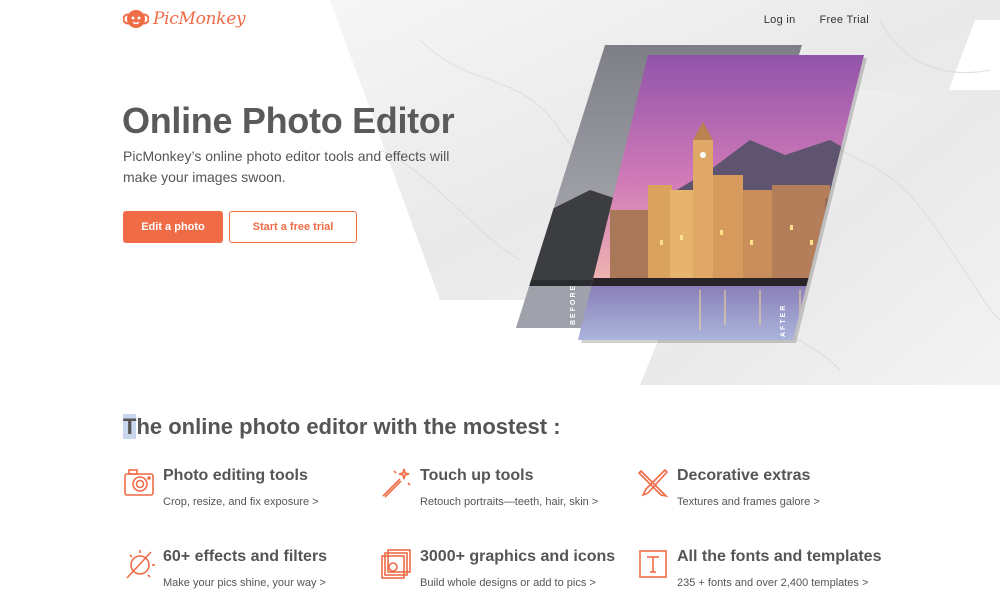  What do you see at coordinates (508, 583) in the screenshot?
I see `feature-link: Build whole designs or add to pics >` at bounding box center [508, 583].